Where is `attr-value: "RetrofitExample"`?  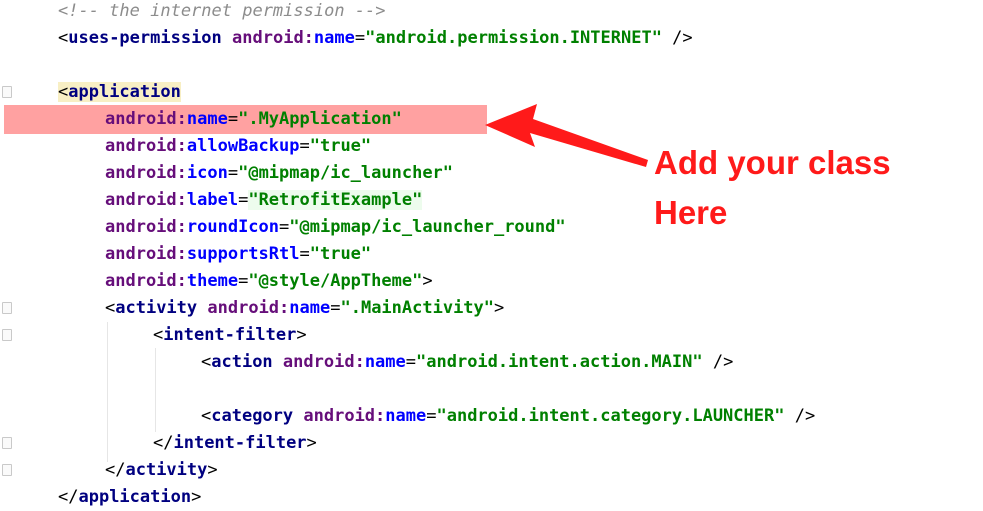 attr-value: "RetrofitExample" is located at coordinates (335, 200).